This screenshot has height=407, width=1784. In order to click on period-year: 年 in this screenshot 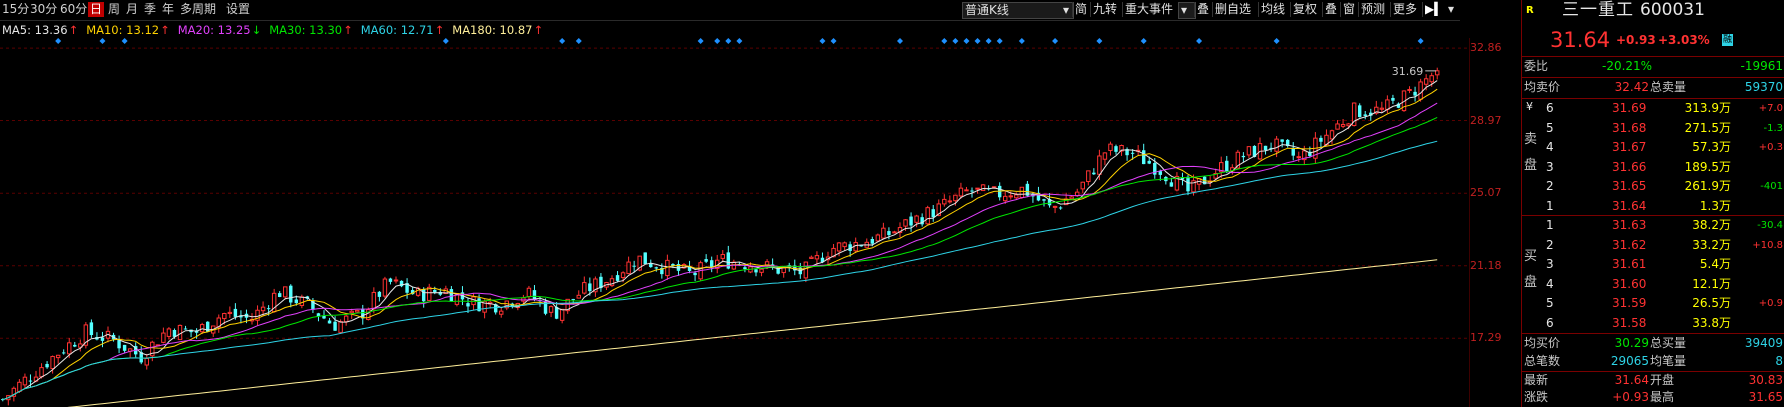, I will do `click(168, 9)`.